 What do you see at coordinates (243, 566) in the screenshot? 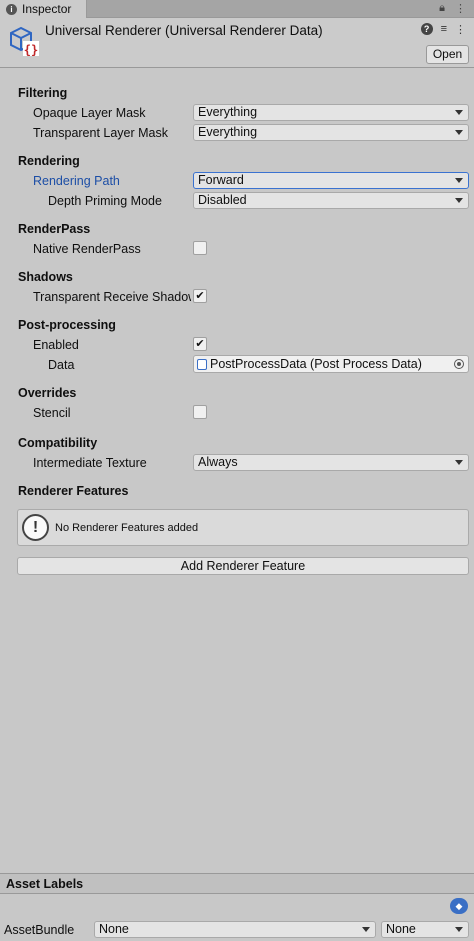
I see `add-renderer-feature-button: Add Renderer Feature` at bounding box center [243, 566].